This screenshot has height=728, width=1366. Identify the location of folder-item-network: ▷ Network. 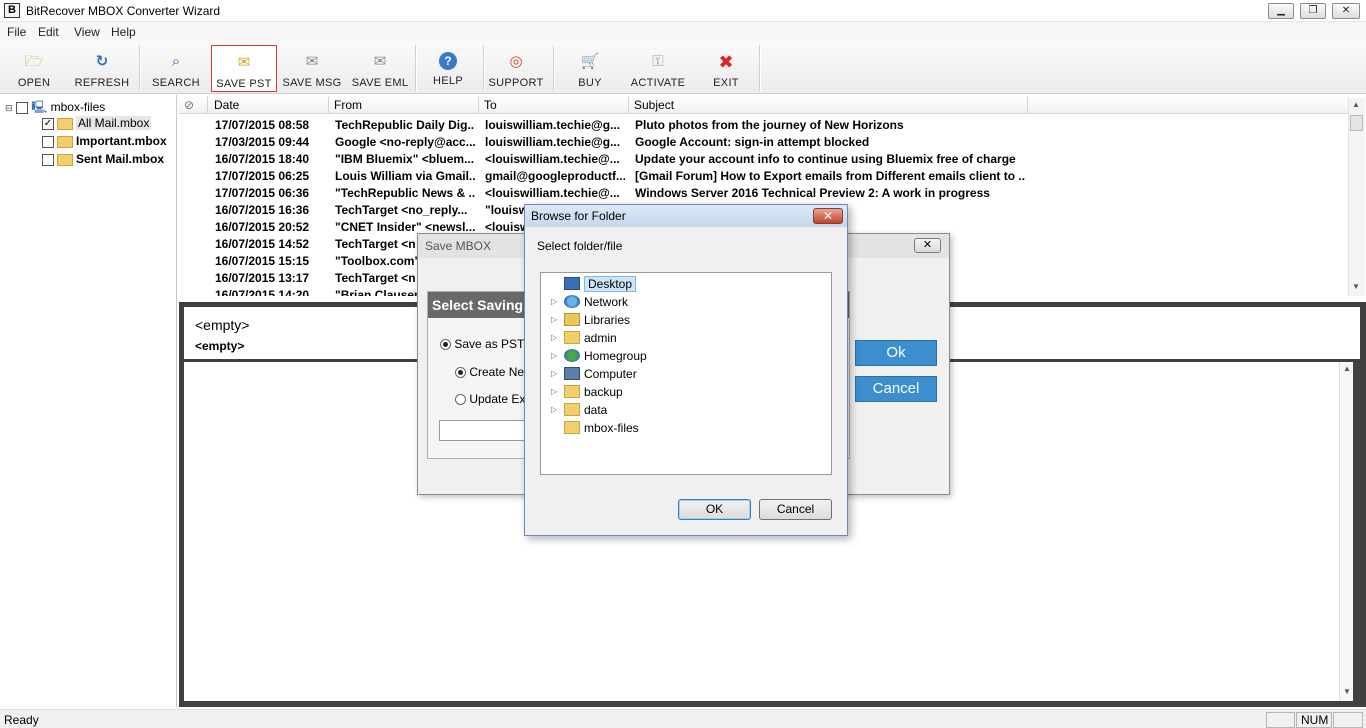
(686, 302).